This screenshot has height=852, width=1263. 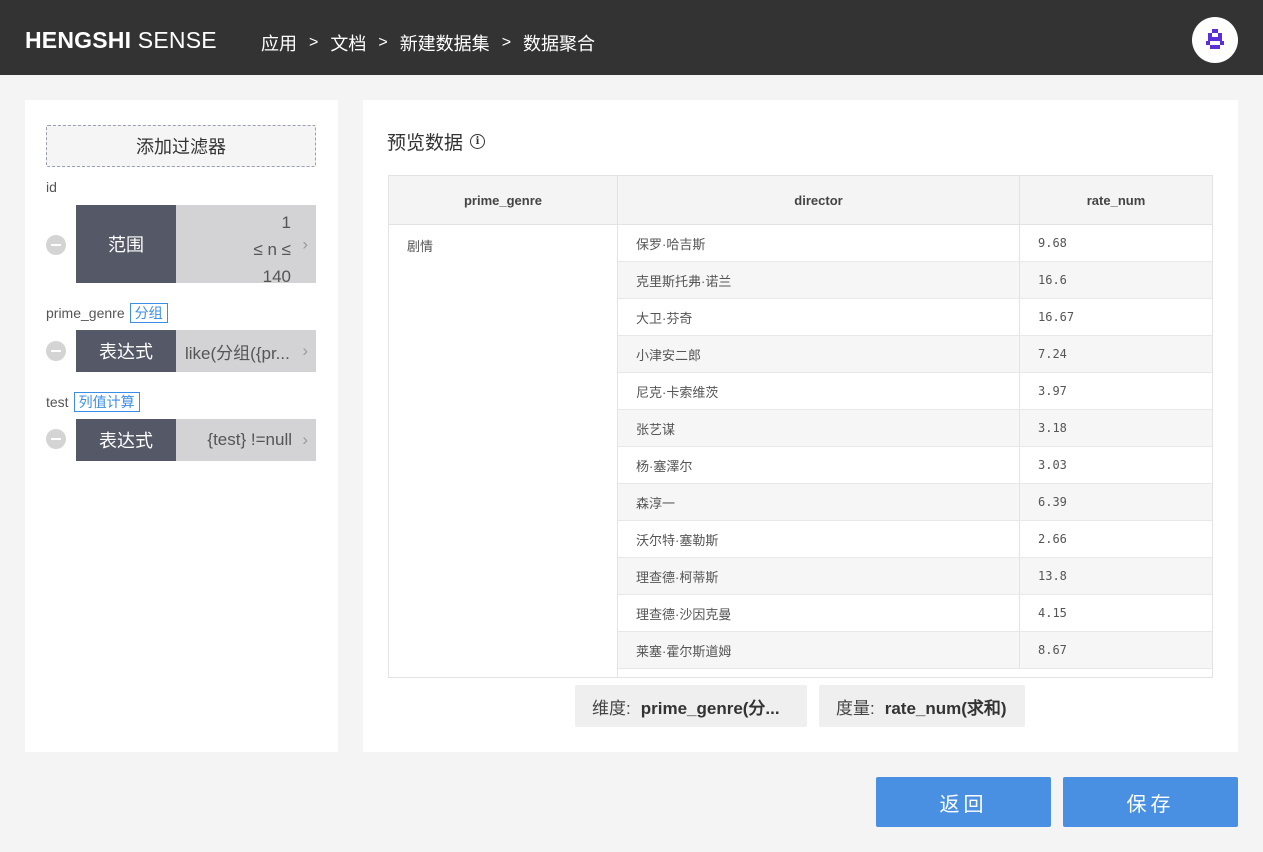 I want to click on filter-field-name: id, so click(x=51, y=187).